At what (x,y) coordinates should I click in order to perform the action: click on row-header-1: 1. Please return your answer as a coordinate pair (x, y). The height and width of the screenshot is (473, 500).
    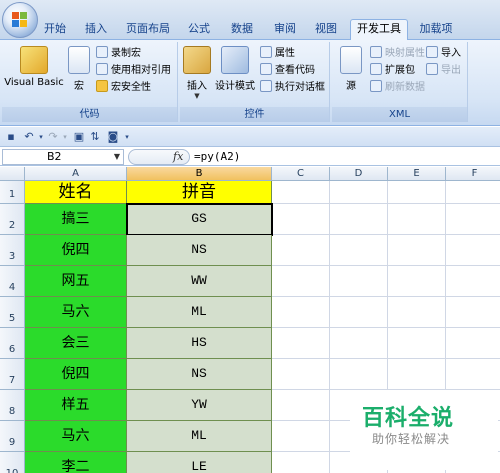
    Looking at the image, I should click on (12, 192).